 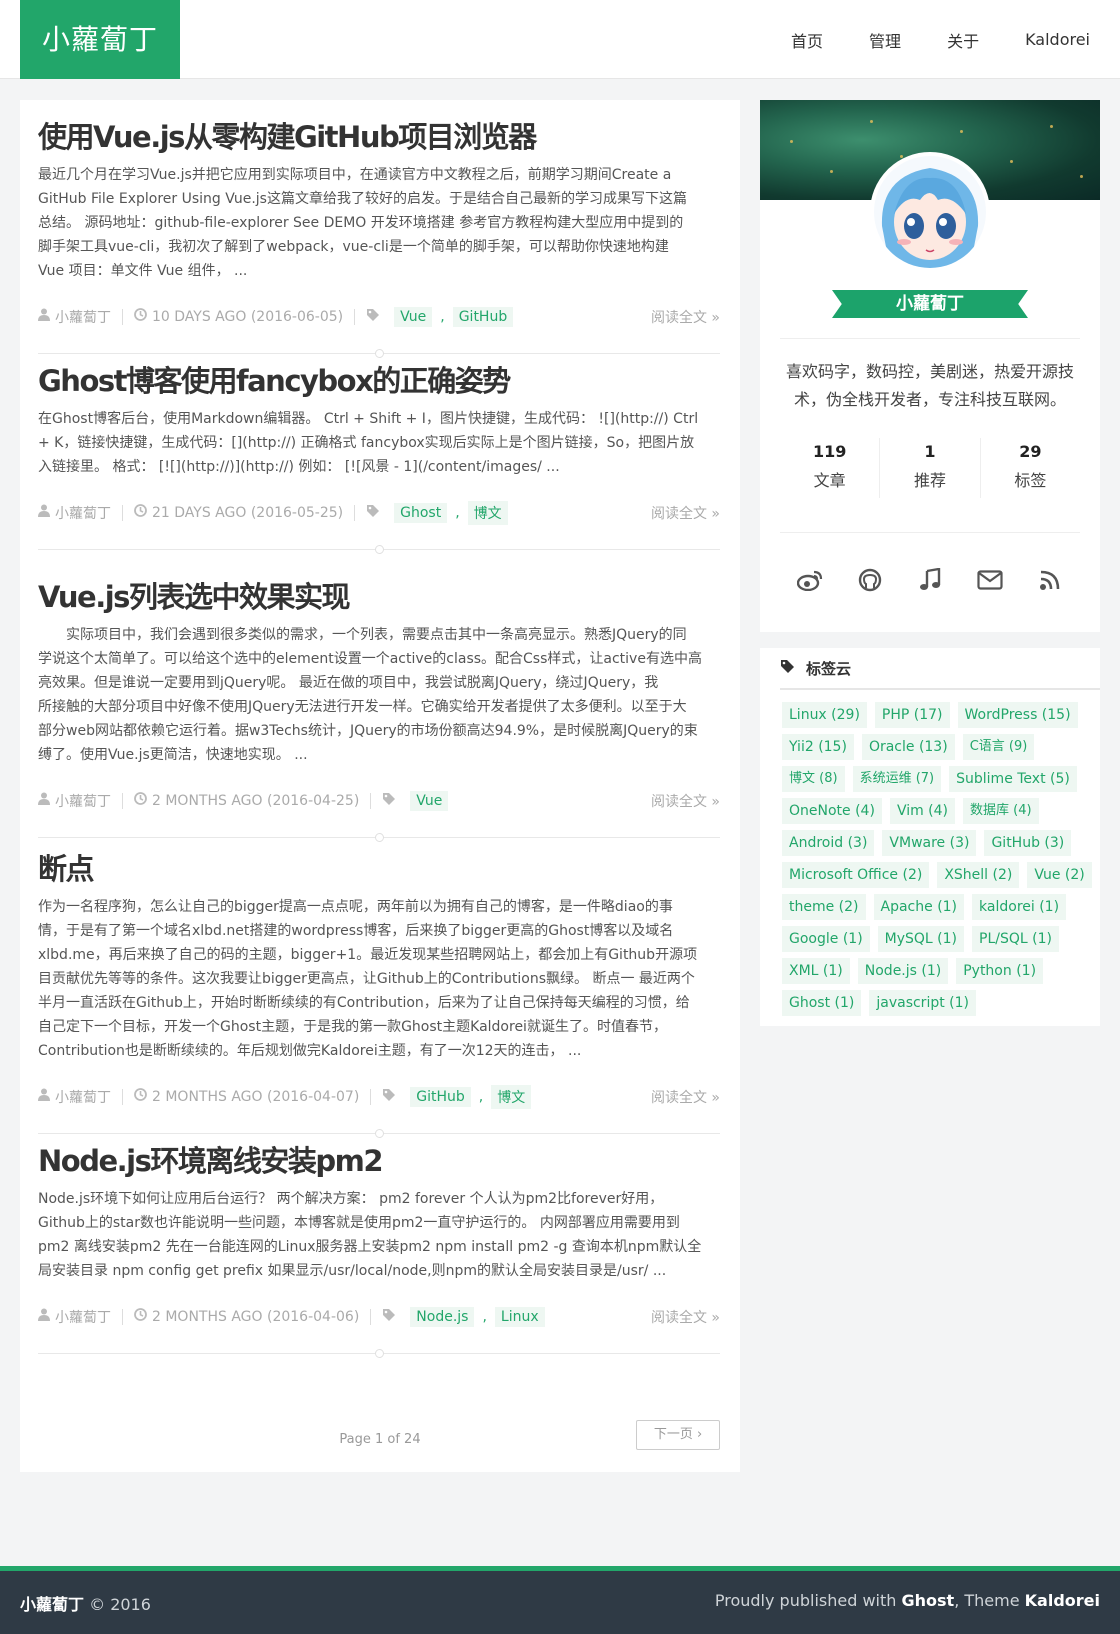 I want to click on tag-cloud-item: Ghost (1), so click(x=822, y=1003).